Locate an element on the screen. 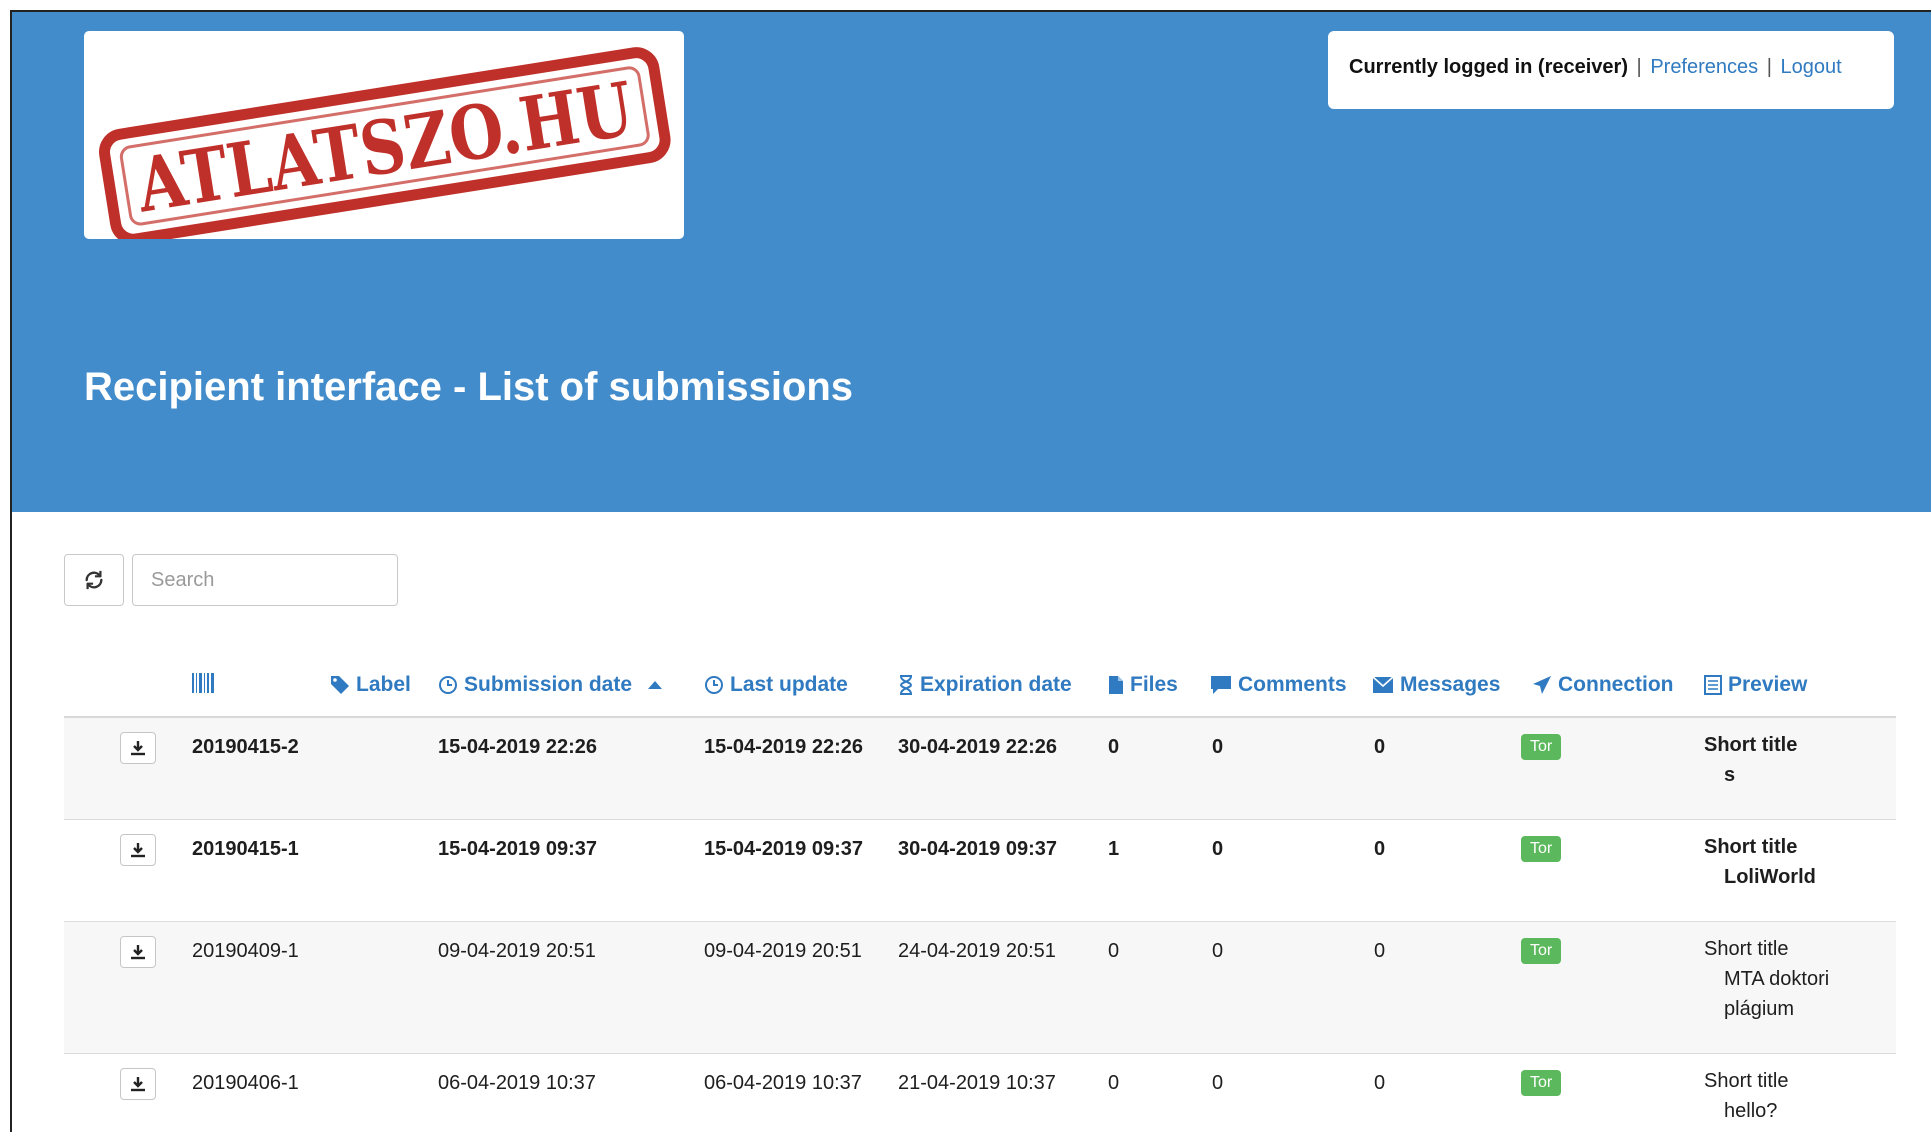 This screenshot has width=1931, height=1132. column-header-label: Comments is located at coordinates (1292, 684).